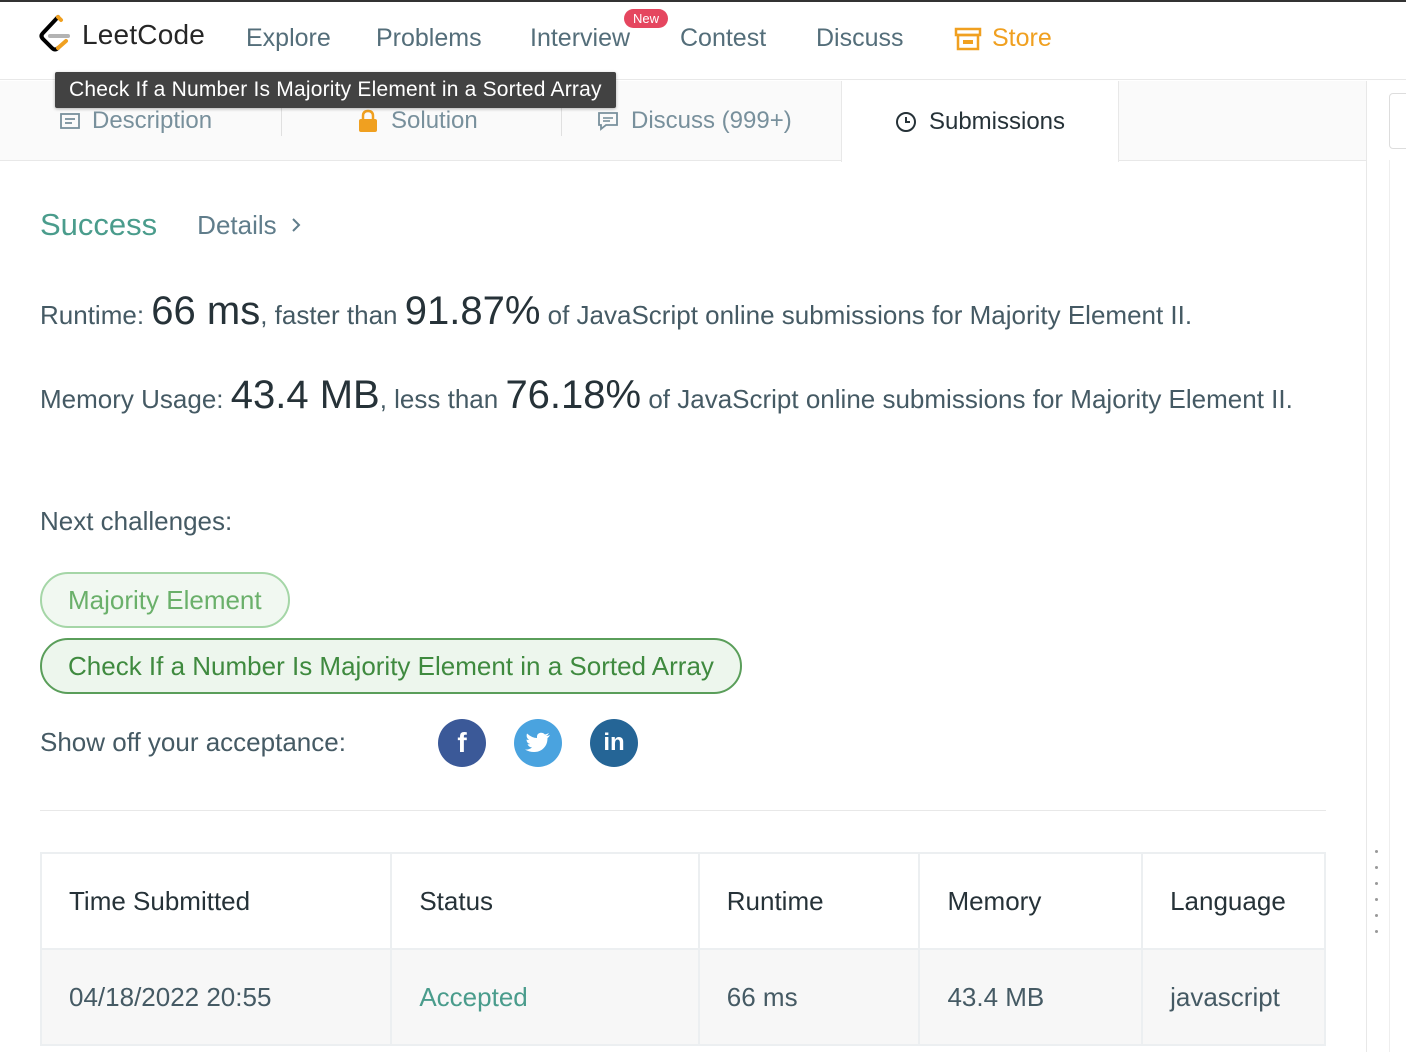 The image size is (1406, 1052). I want to click on col-language: Language, so click(1233, 901).